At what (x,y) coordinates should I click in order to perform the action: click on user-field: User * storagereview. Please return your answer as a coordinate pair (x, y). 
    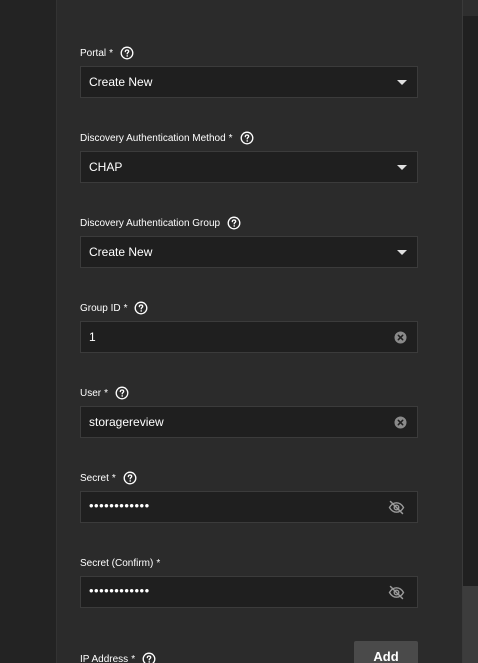
    Looking at the image, I should click on (249, 411).